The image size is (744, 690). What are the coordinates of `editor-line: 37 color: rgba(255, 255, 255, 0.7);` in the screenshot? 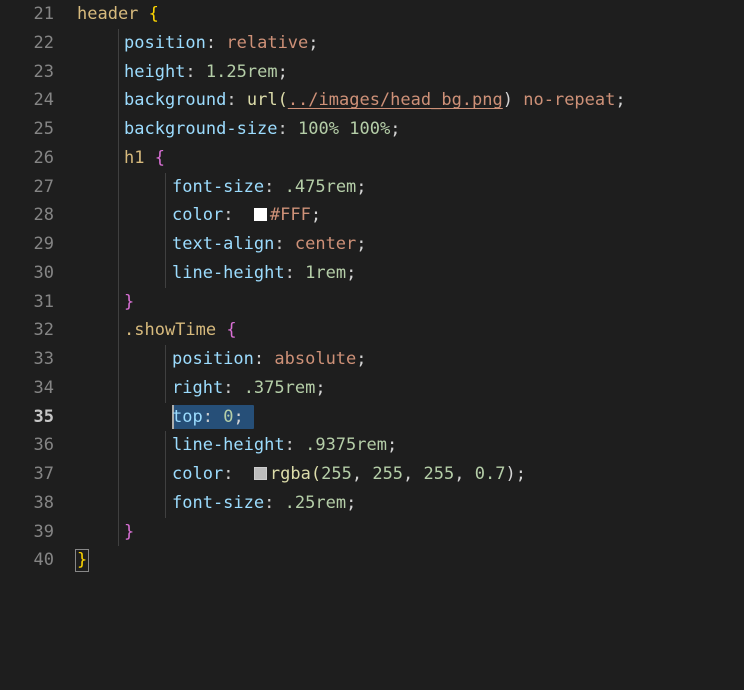 It's located at (372, 474).